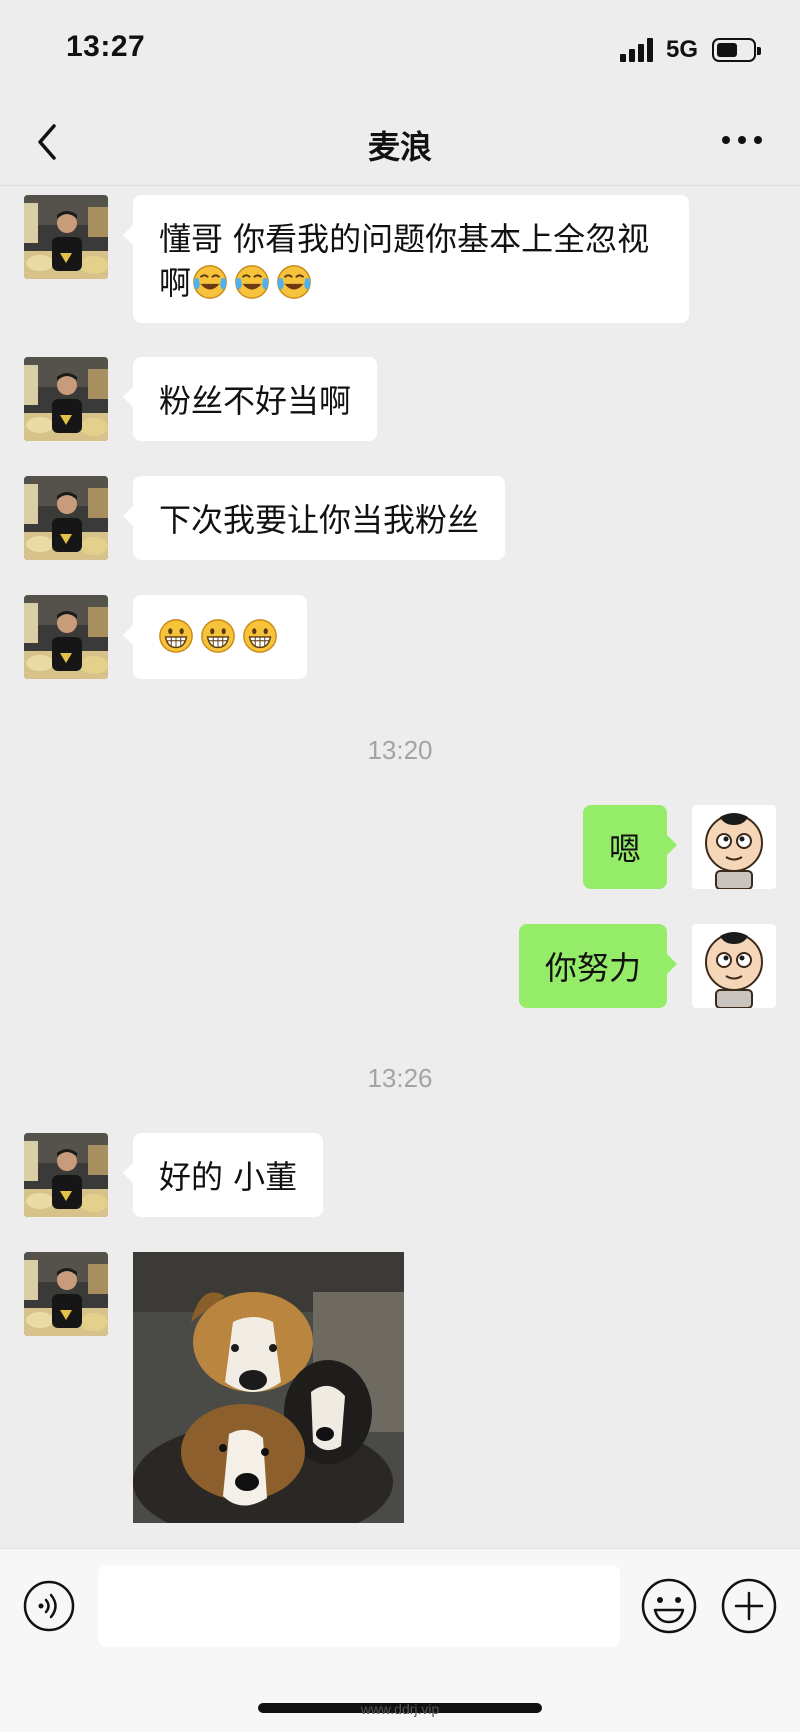  I want to click on message-bubble: 好的 小董, so click(223, 1175).